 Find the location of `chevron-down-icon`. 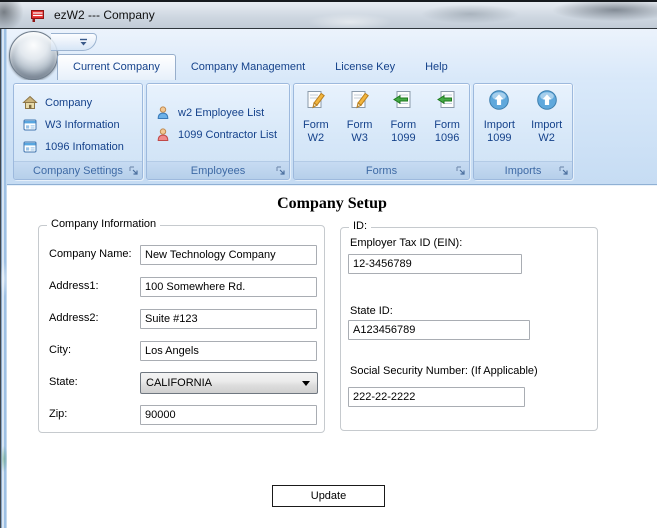

chevron-down-icon is located at coordinates (306, 383).